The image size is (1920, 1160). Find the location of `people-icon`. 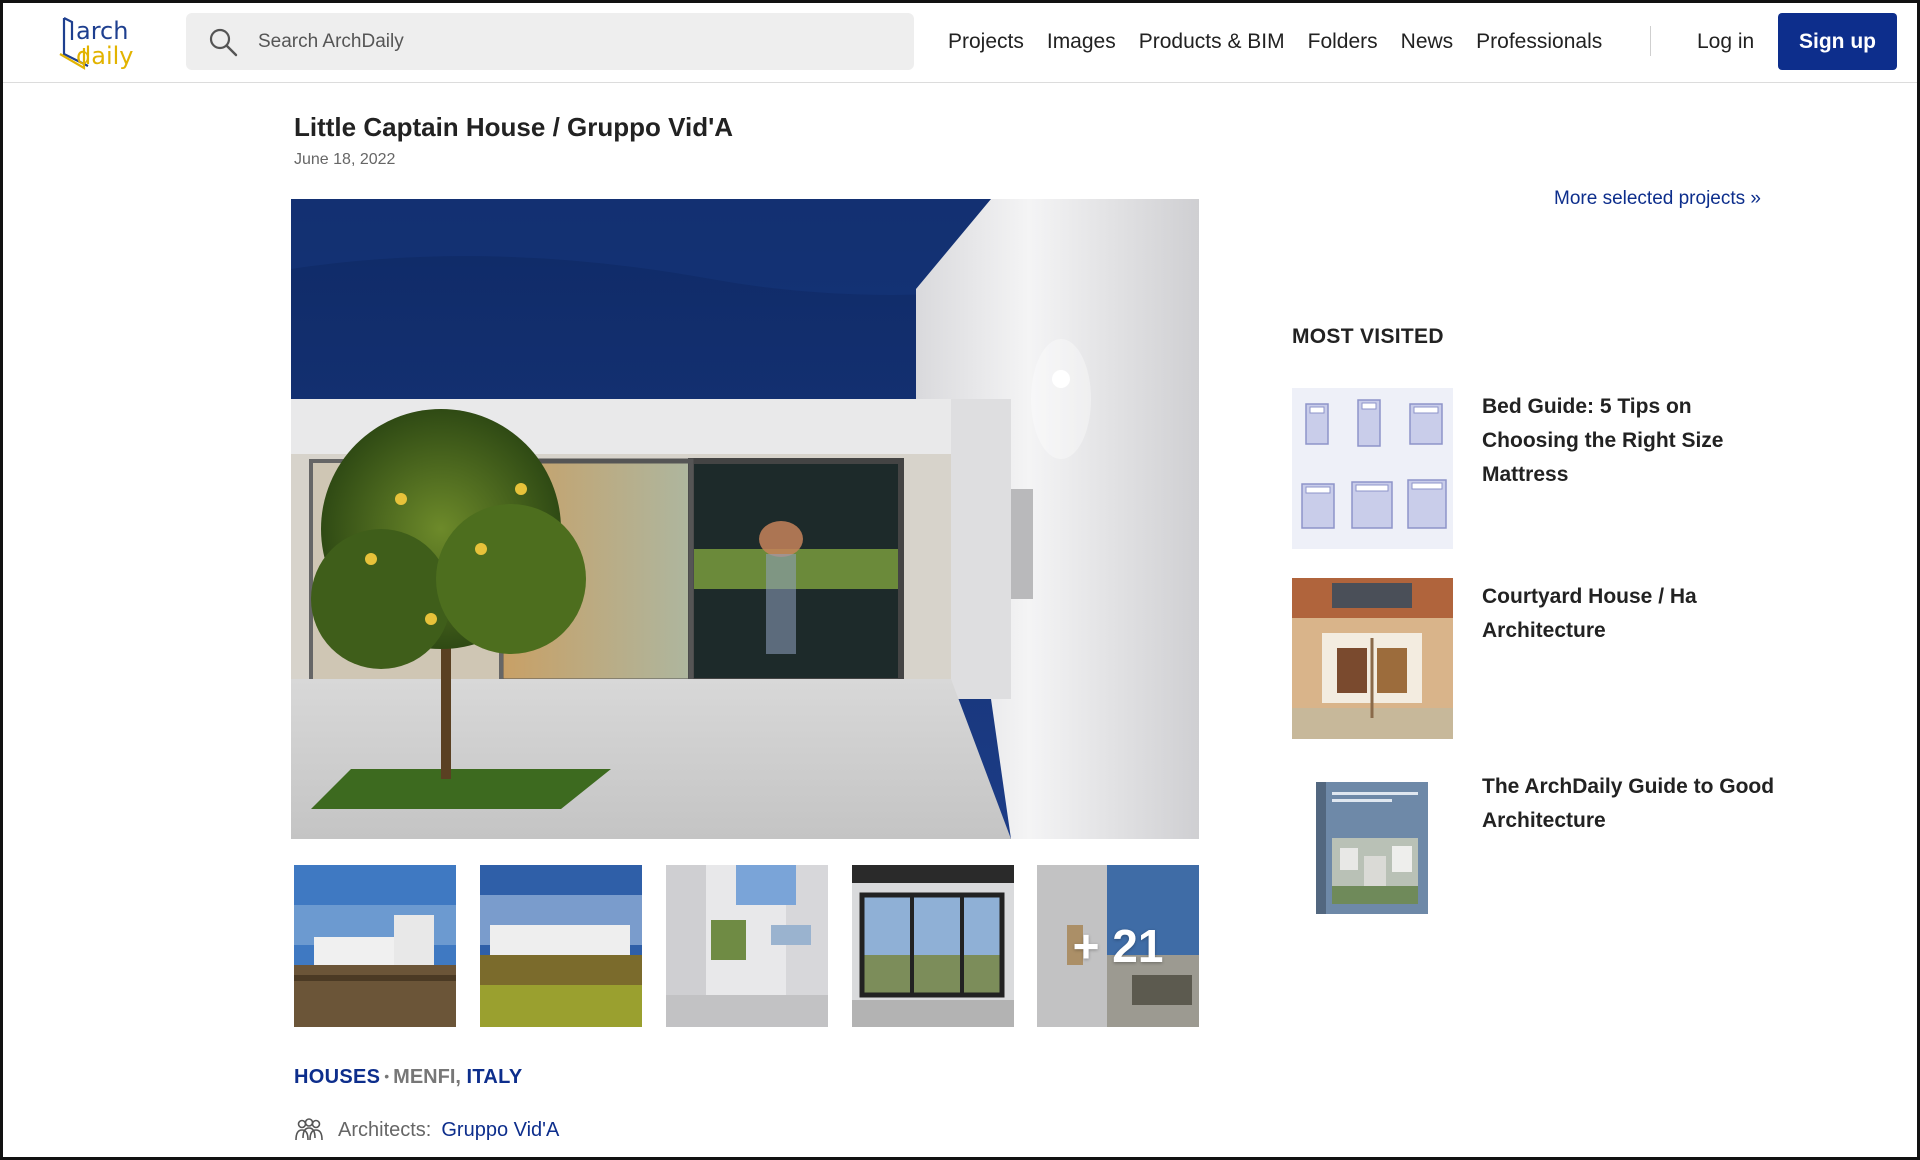

people-icon is located at coordinates (309, 1129).